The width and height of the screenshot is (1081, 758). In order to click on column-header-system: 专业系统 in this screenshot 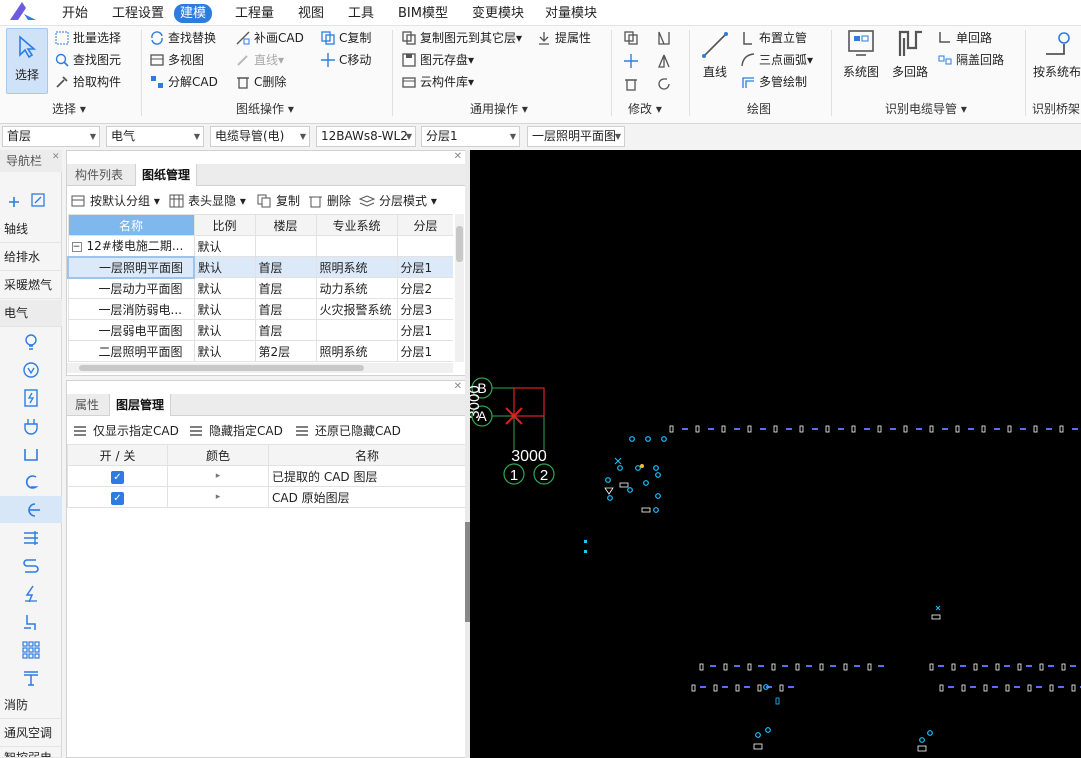, I will do `click(356, 225)`.